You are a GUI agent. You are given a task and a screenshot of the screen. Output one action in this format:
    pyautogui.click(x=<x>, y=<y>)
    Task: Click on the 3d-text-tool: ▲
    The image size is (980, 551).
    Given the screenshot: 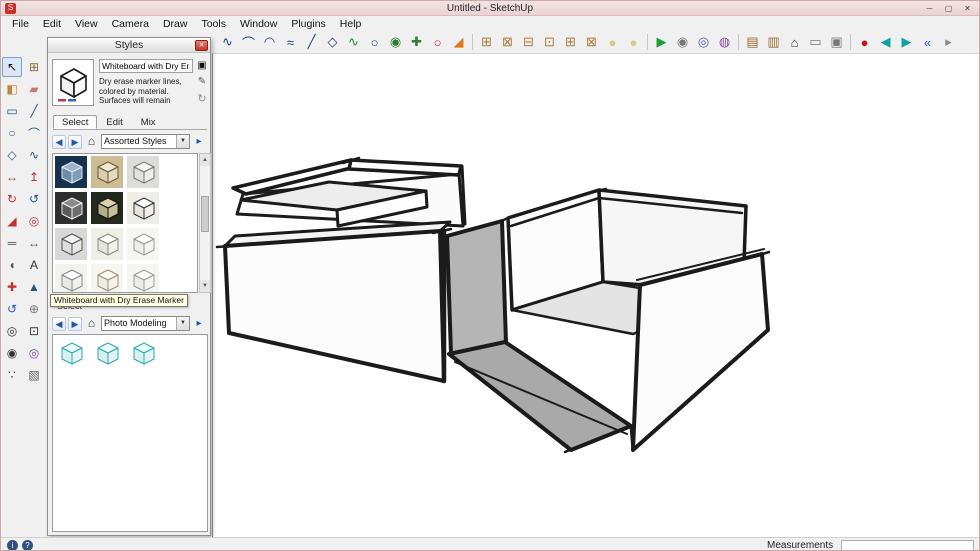 What is the action you would take?
    pyautogui.click(x=34, y=287)
    